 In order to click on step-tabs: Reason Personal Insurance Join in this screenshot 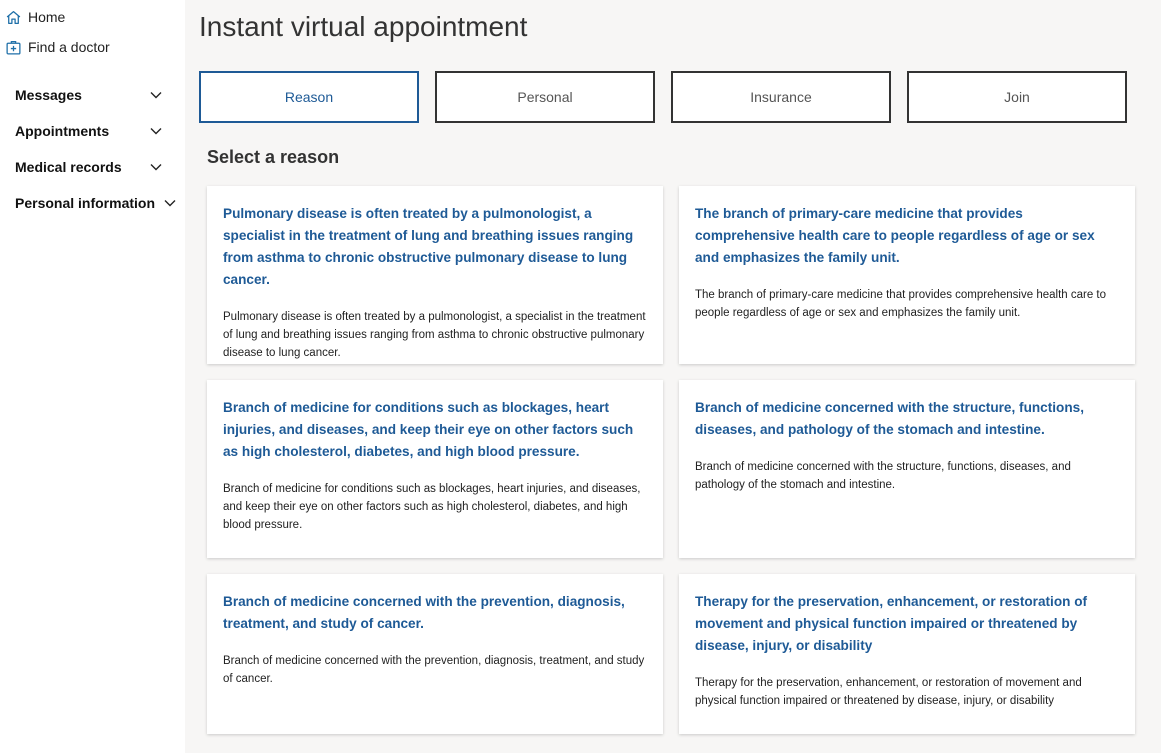, I will do `click(664, 97)`.